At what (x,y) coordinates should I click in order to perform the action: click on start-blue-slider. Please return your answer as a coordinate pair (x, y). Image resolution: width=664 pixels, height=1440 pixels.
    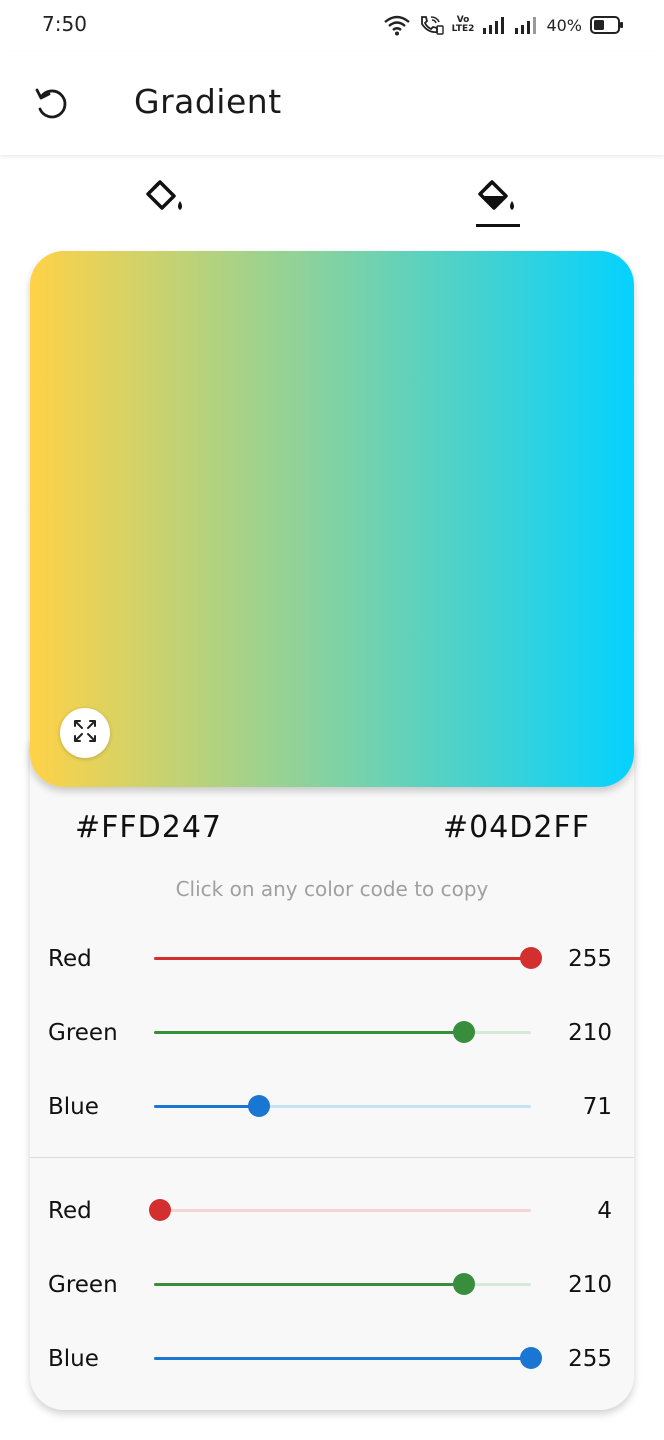
    Looking at the image, I should click on (342, 1106).